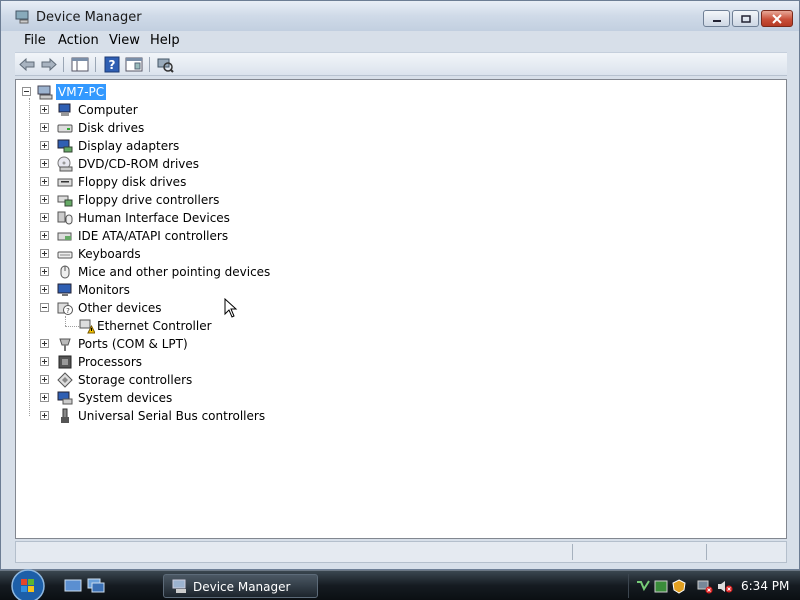 The height and width of the screenshot is (600, 800). What do you see at coordinates (65, 182) in the screenshot?
I see `floppy-drive-icon` at bounding box center [65, 182].